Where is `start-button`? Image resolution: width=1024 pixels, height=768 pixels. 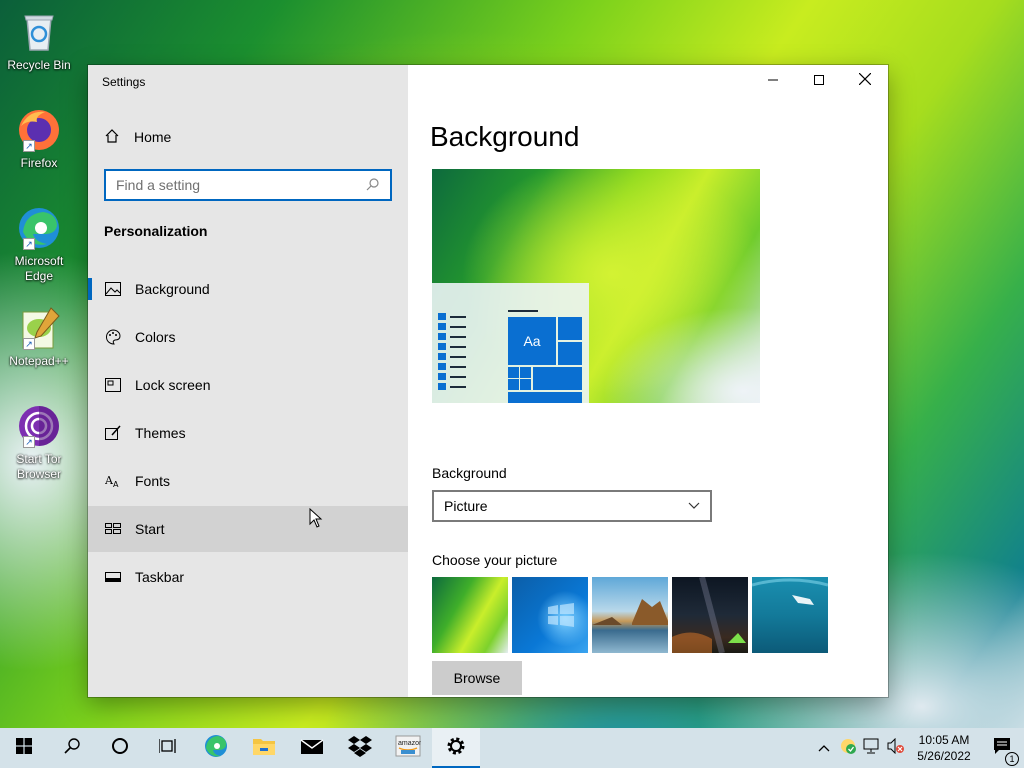 start-button is located at coordinates (24, 748).